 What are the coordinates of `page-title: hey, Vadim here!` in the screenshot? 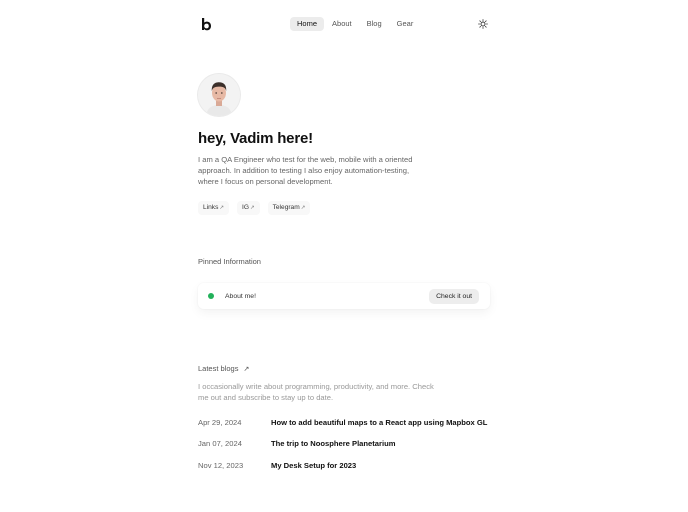 It's located at (255, 138).